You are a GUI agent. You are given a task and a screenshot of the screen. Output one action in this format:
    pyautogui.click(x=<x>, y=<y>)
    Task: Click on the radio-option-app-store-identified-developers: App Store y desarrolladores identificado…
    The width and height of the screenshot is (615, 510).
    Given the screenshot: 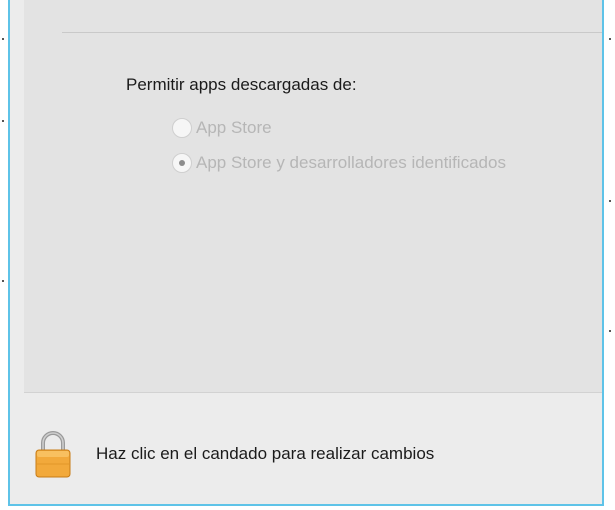 What is the action you would take?
    pyautogui.click(x=339, y=163)
    